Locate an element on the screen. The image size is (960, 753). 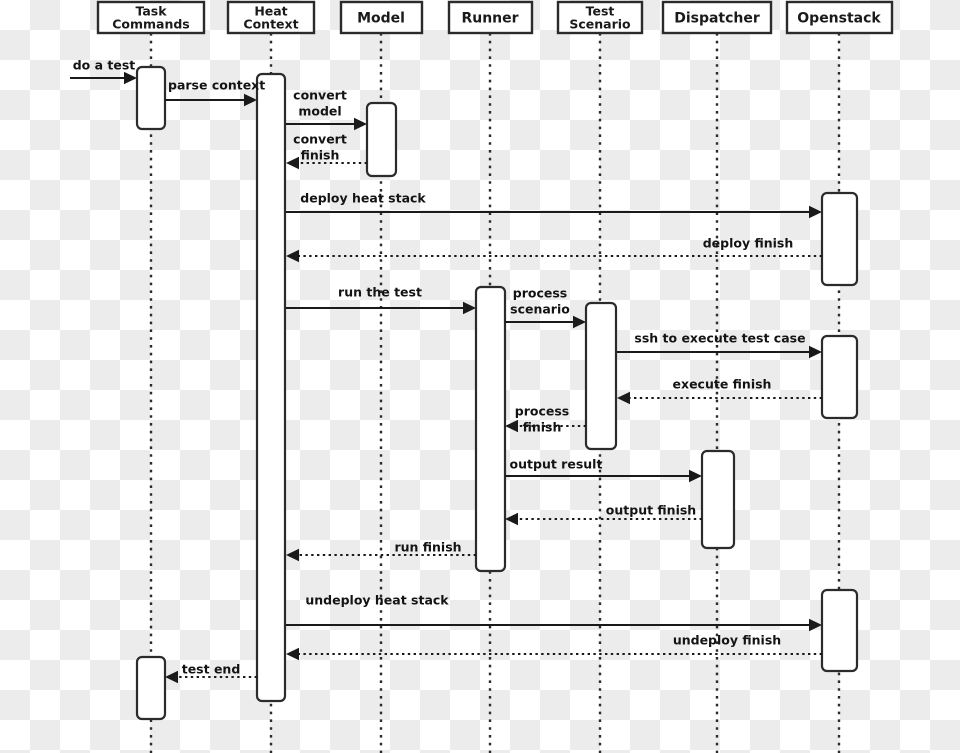
participant-label-runner: Runner is located at coordinates (489, 19).